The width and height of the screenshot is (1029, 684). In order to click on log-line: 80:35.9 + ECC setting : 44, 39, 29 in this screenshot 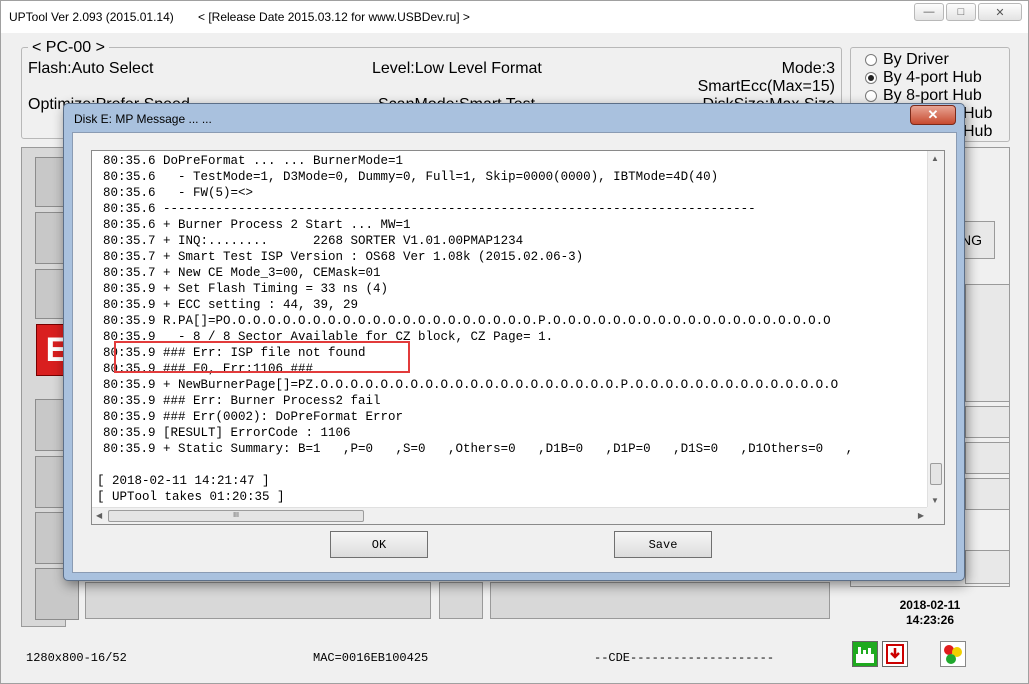, I will do `click(231, 305)`.